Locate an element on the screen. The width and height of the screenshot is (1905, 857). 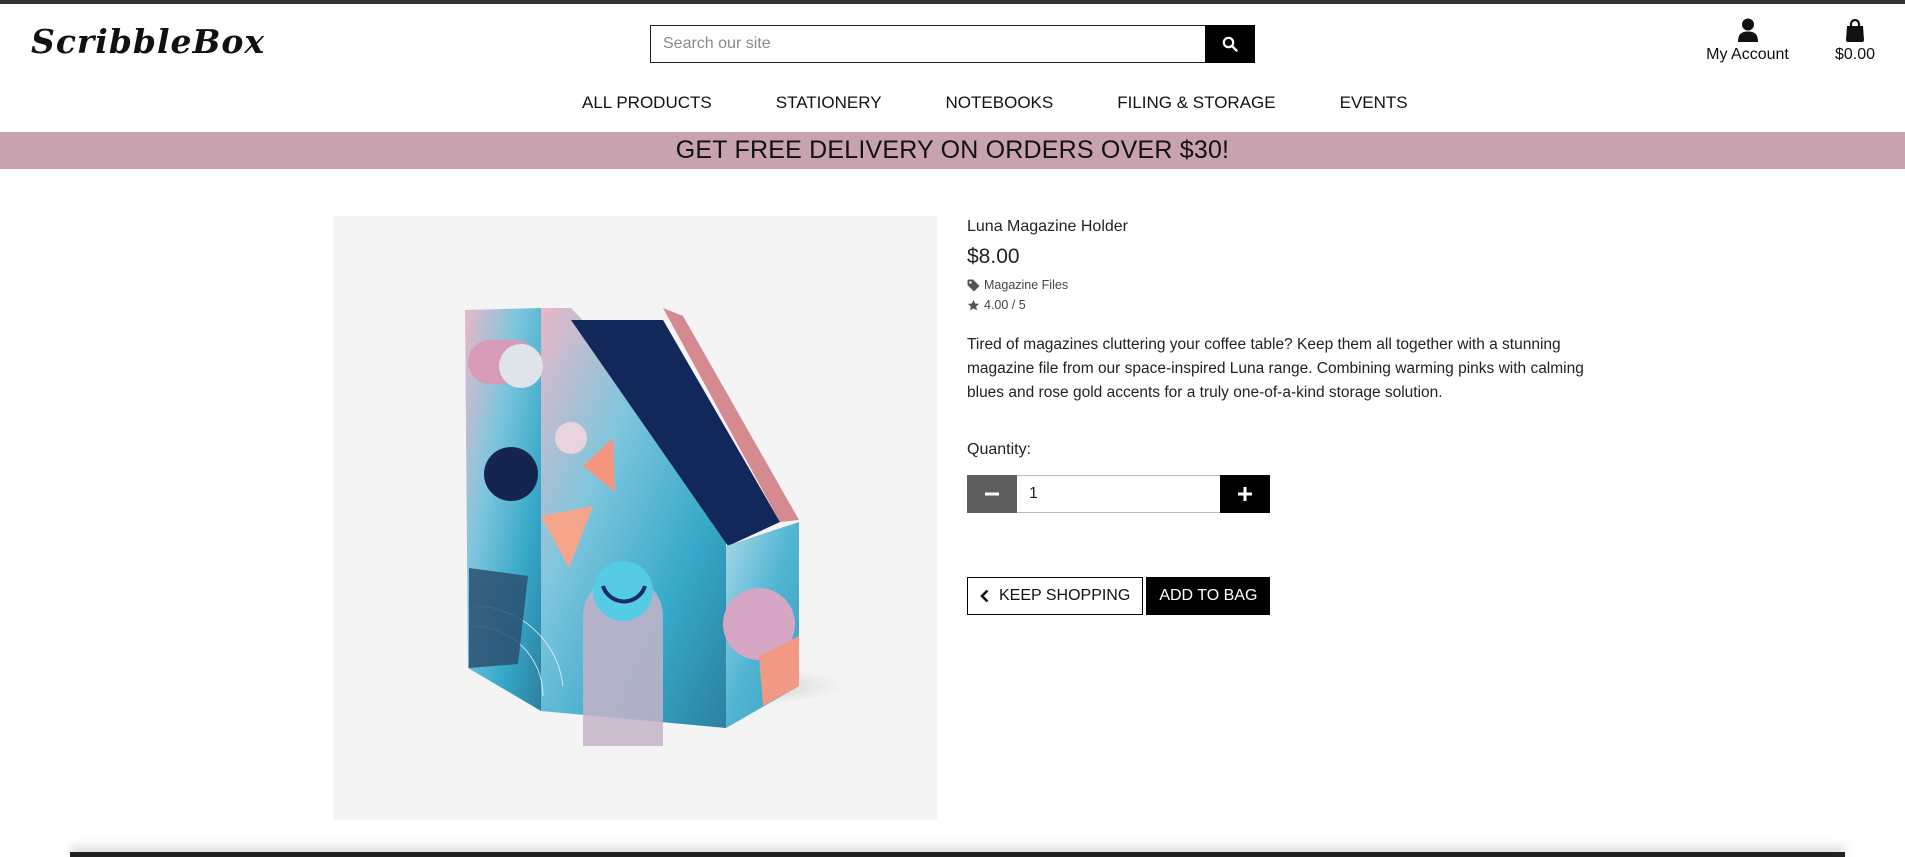
decrease-quantity-button is located at coordinates (992, 494).